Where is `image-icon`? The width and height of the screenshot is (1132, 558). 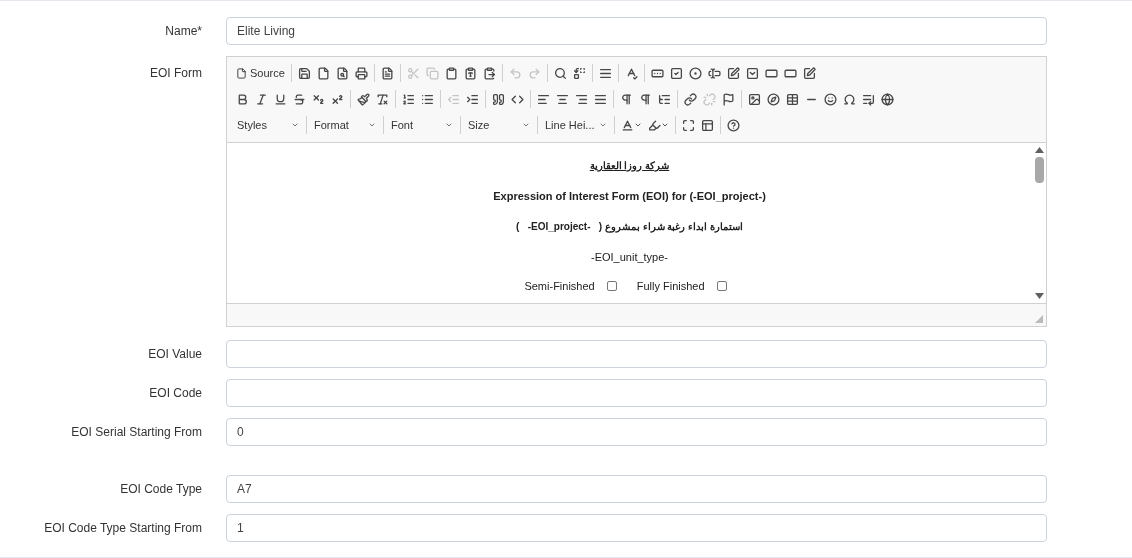
image-icon is located at coordinates (754, 99).